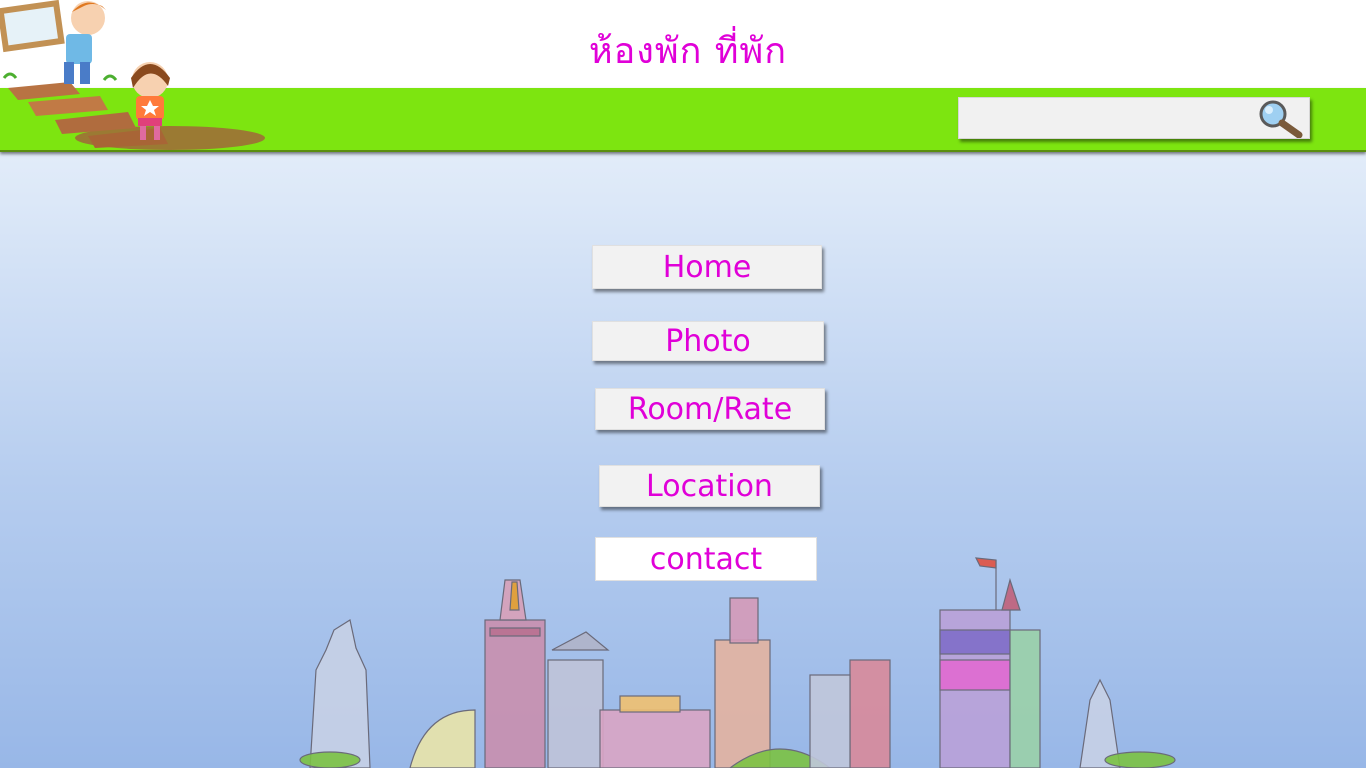 The height and width of the screenshot is (768, 1366). I want to click on menu-home-button: Home, so click(707, 267).